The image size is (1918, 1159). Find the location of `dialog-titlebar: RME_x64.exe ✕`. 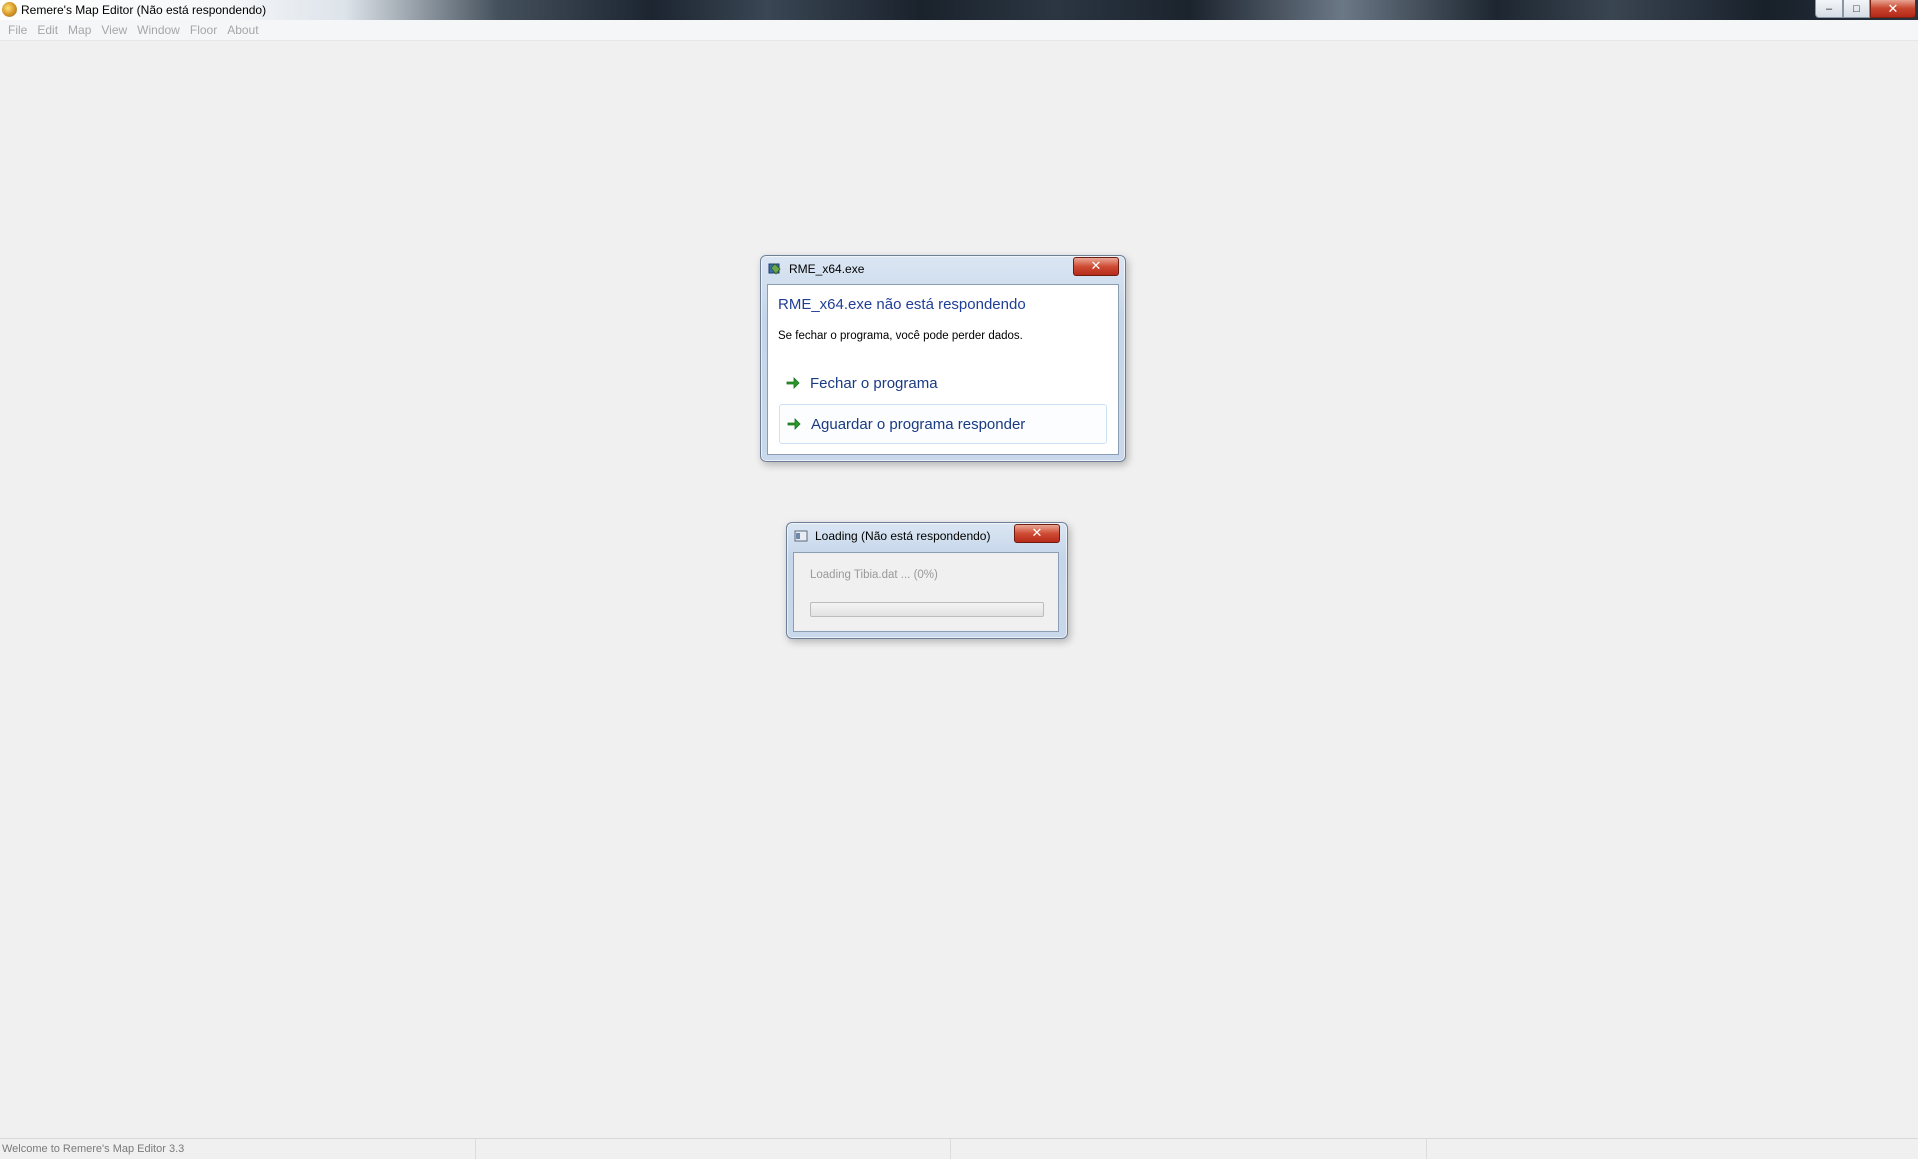

dialog-titlebar: RME_x64.exe ✕ is located at coordinates (943, 268).